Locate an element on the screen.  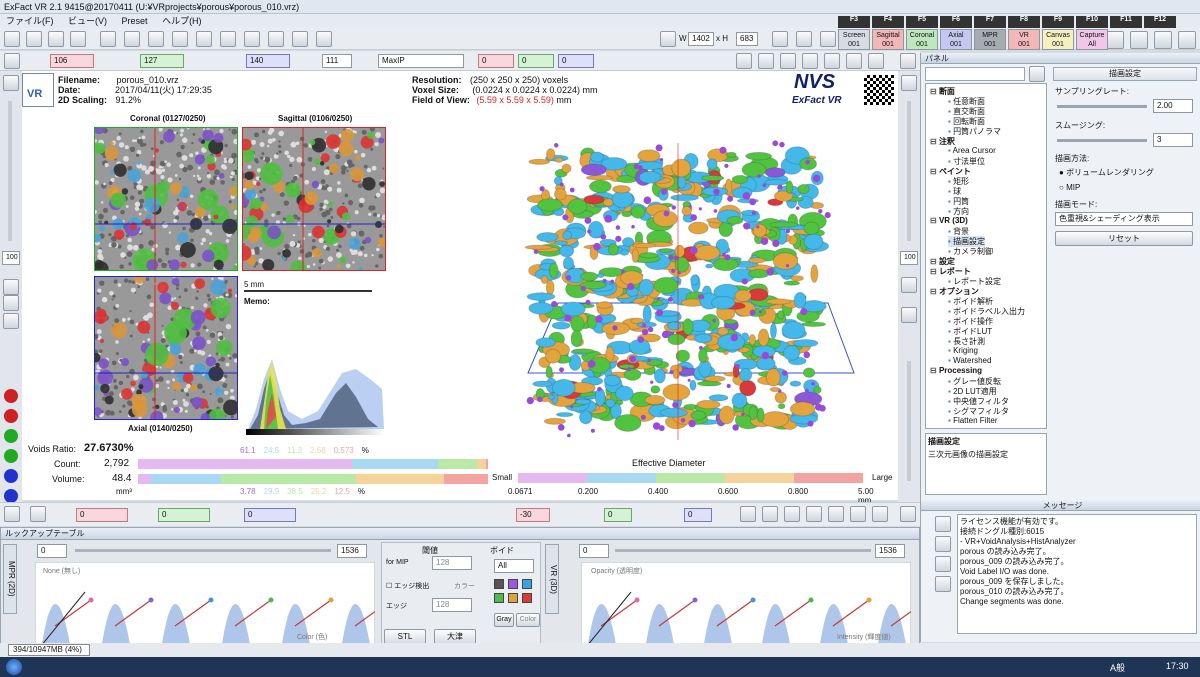
volume-rendering-radio: ● ボリュームレンダリング is located at coordinates (1106, 172).